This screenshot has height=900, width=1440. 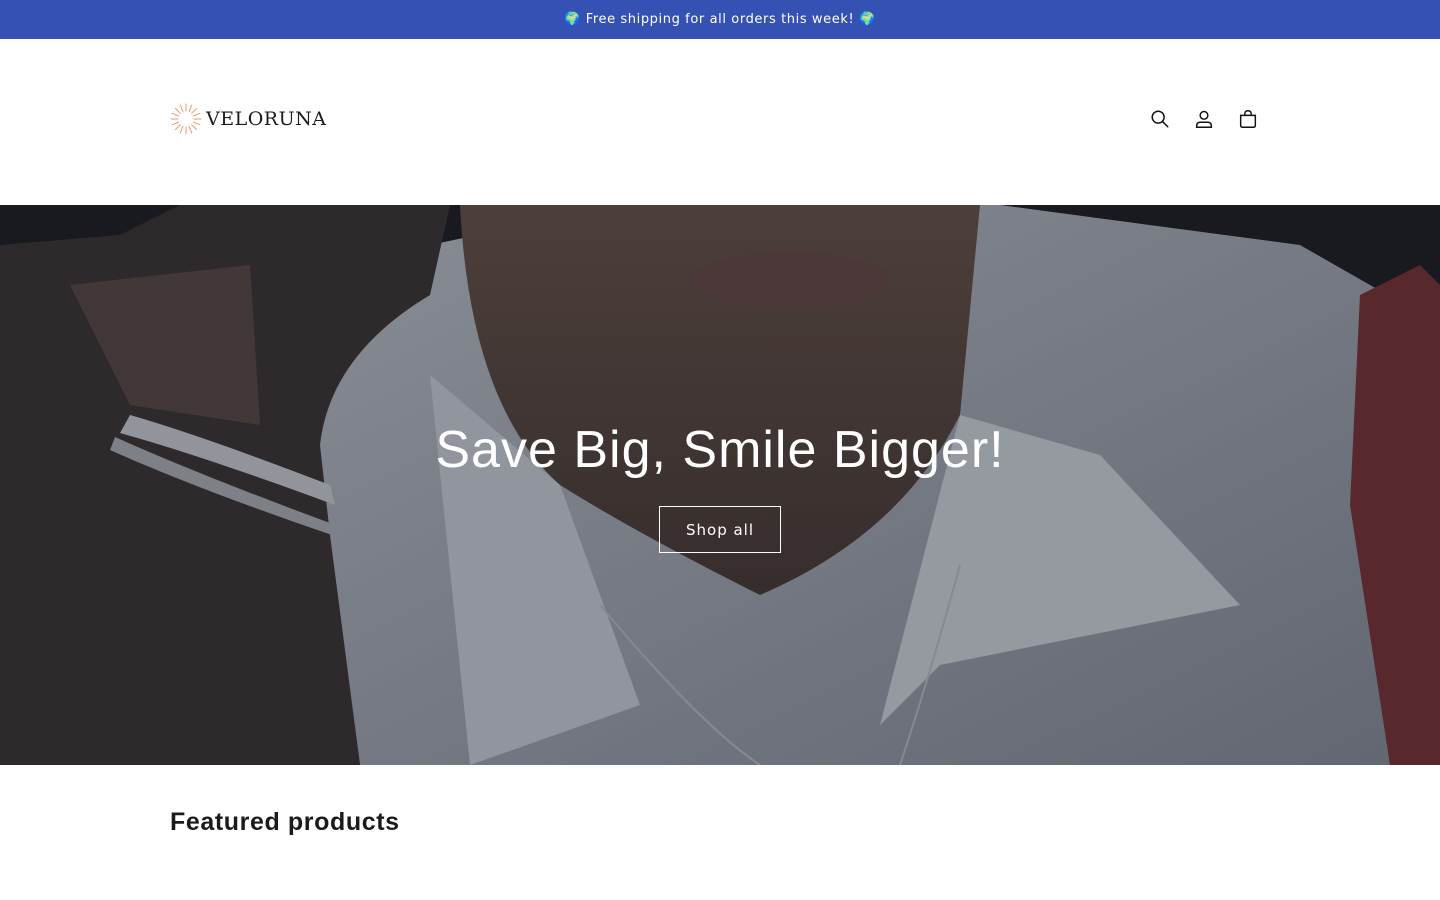 What do you see at coordinates (285, 822) in the screenshot?
I see `featured-products-heading: Featured products` at bounding box center [285, 822].